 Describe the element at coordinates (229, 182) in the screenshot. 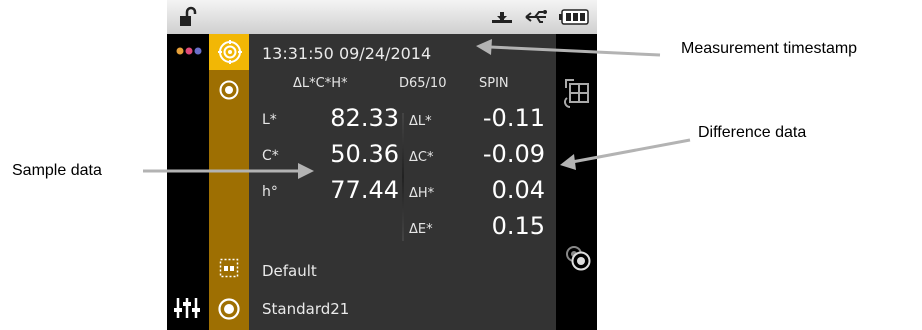

I see `nav-strip` at that location.